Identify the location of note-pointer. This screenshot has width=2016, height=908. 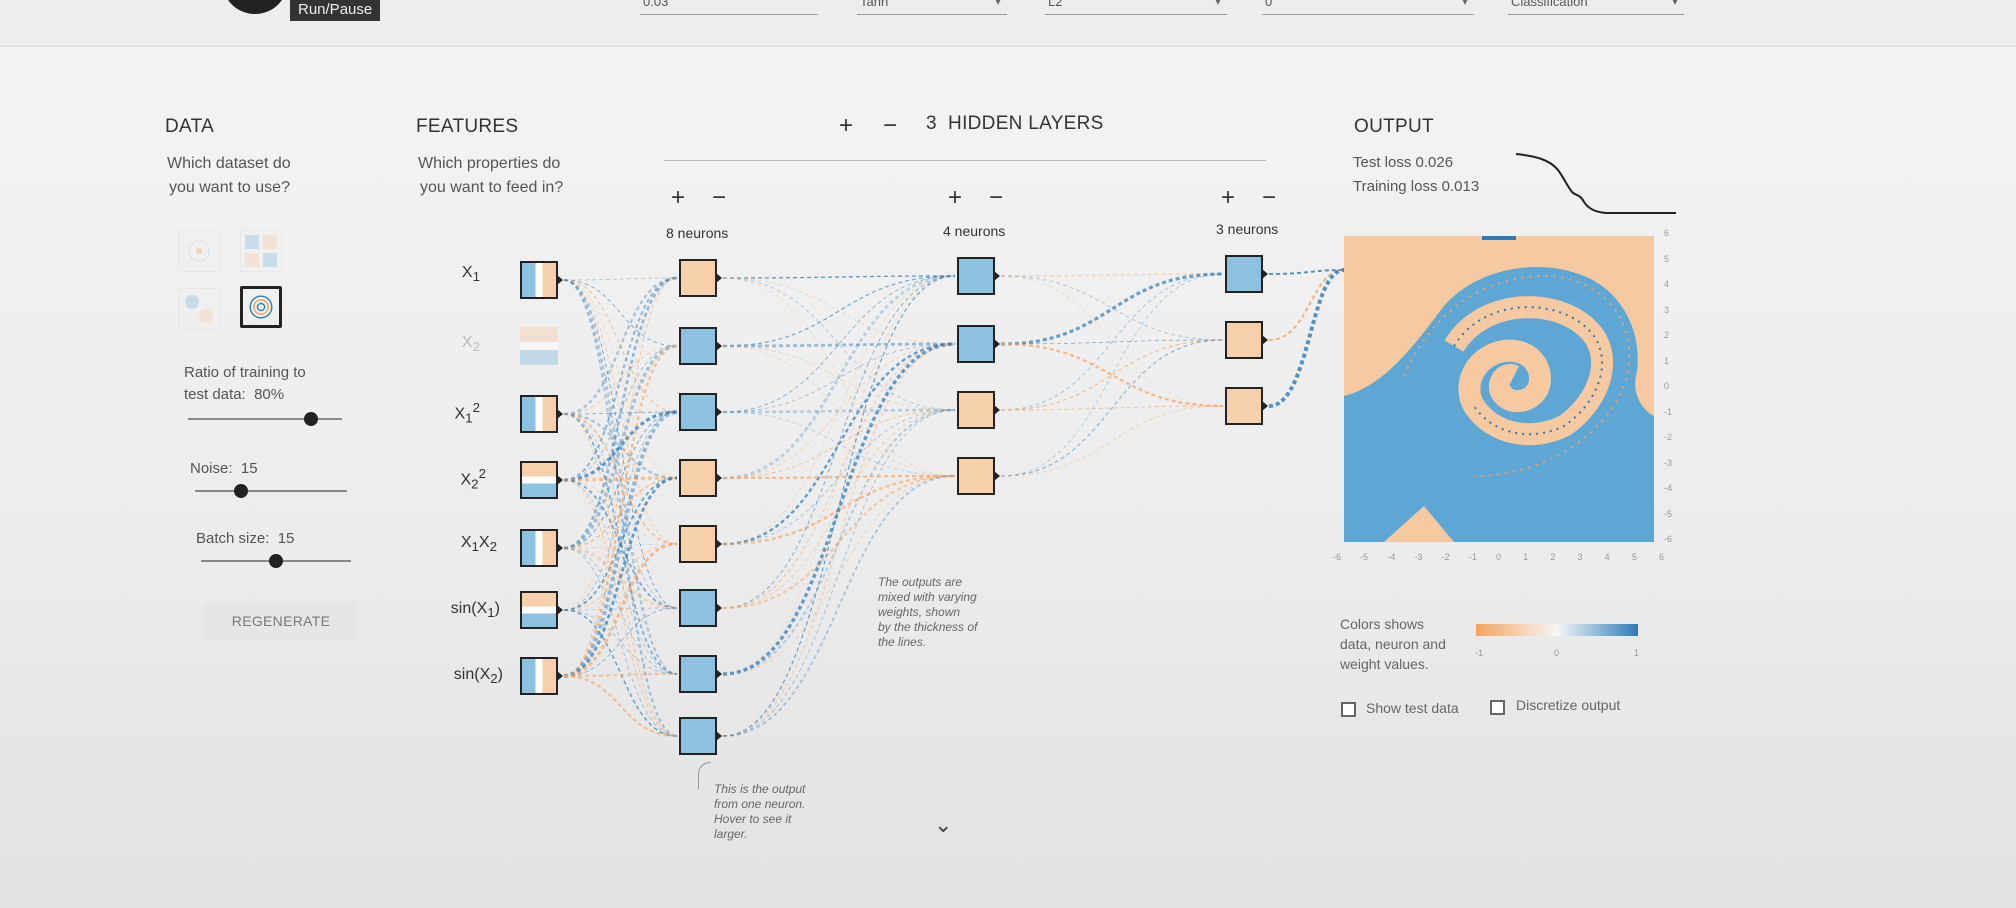
(704, 775).